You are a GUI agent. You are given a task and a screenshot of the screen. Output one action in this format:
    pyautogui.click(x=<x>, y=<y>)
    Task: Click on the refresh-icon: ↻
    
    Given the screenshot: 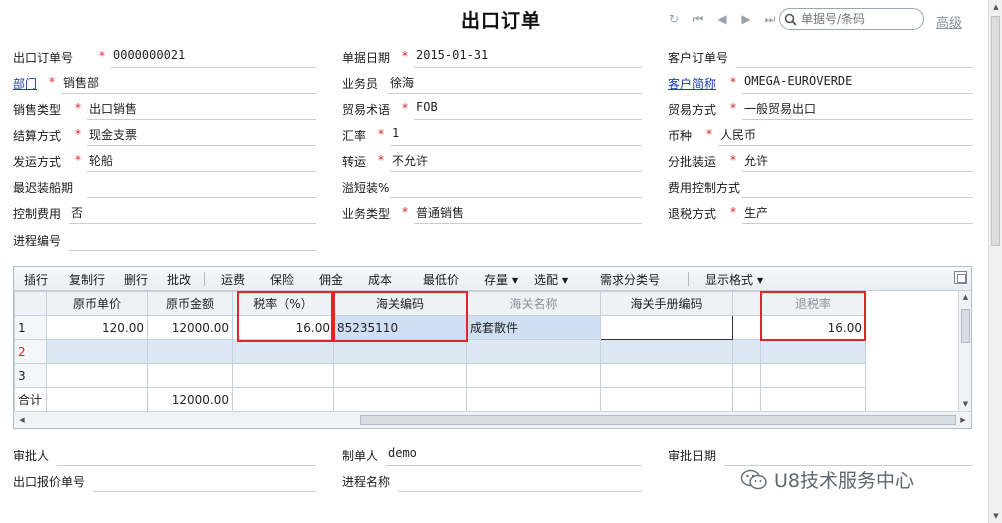 What is the action you would take?
    pyautogui.click(x=674, y=19)
    